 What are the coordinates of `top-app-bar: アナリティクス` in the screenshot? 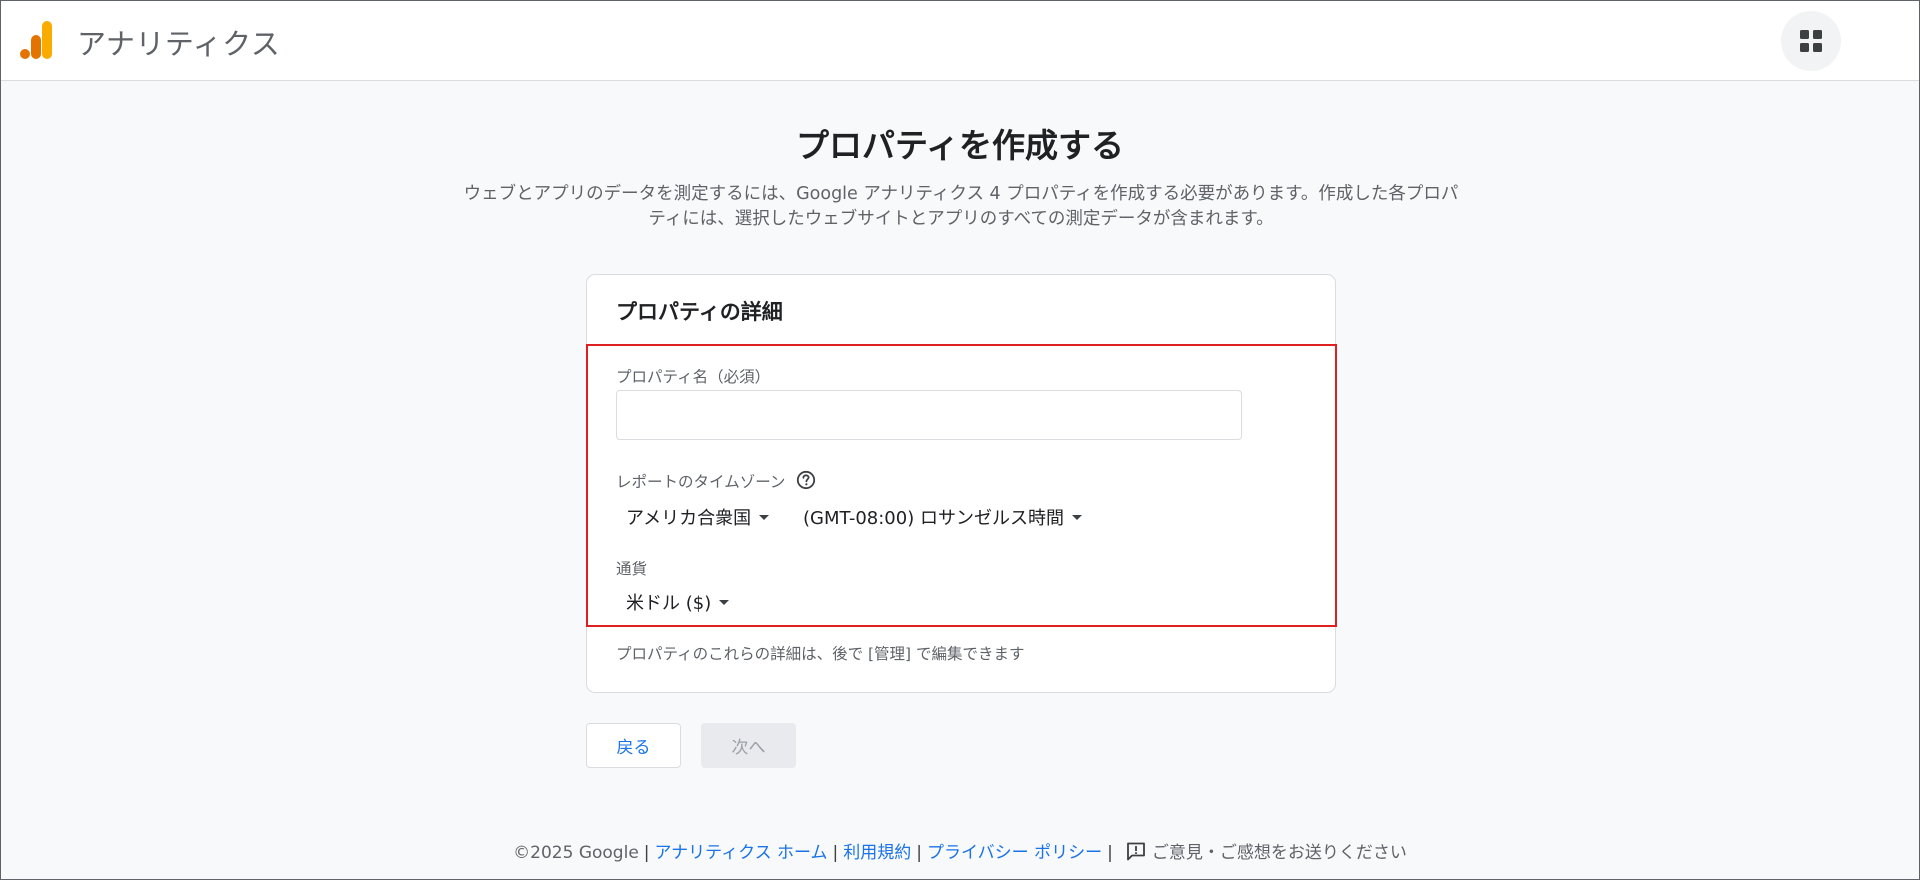 It's located at (960, 41).